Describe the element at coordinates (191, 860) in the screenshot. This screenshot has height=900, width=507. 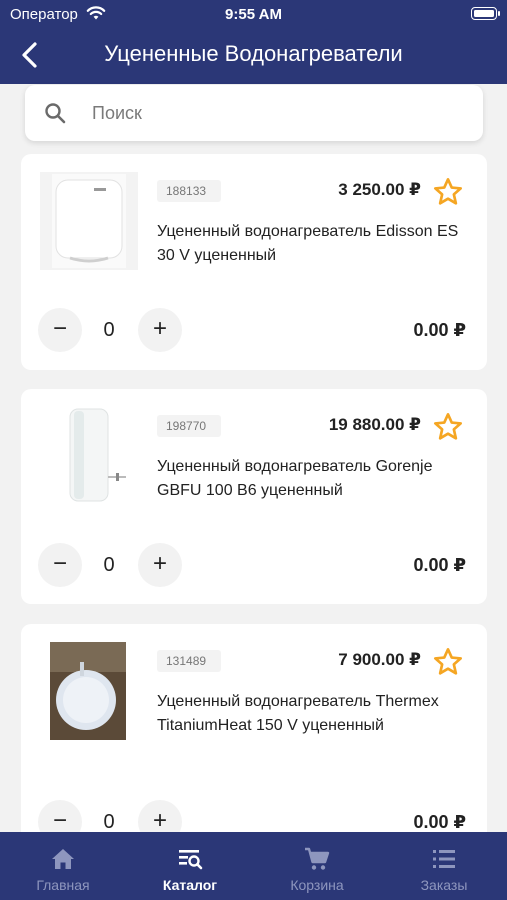
I see `catalog-search-icon` at that location.